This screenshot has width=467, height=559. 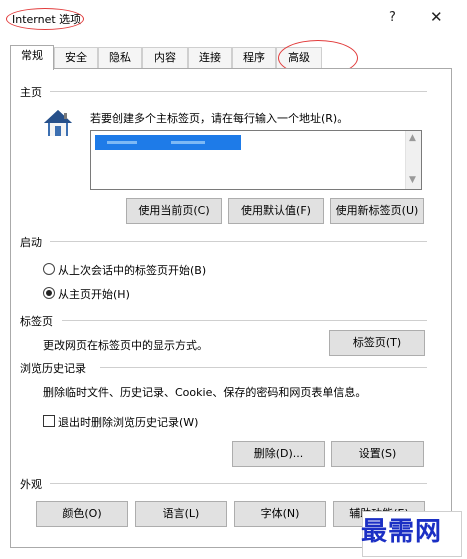 What do you see at coordinates (412, 138) in the screenshot?
I see `scroll-up-icon: ▲` at bounding box center [412, 138].